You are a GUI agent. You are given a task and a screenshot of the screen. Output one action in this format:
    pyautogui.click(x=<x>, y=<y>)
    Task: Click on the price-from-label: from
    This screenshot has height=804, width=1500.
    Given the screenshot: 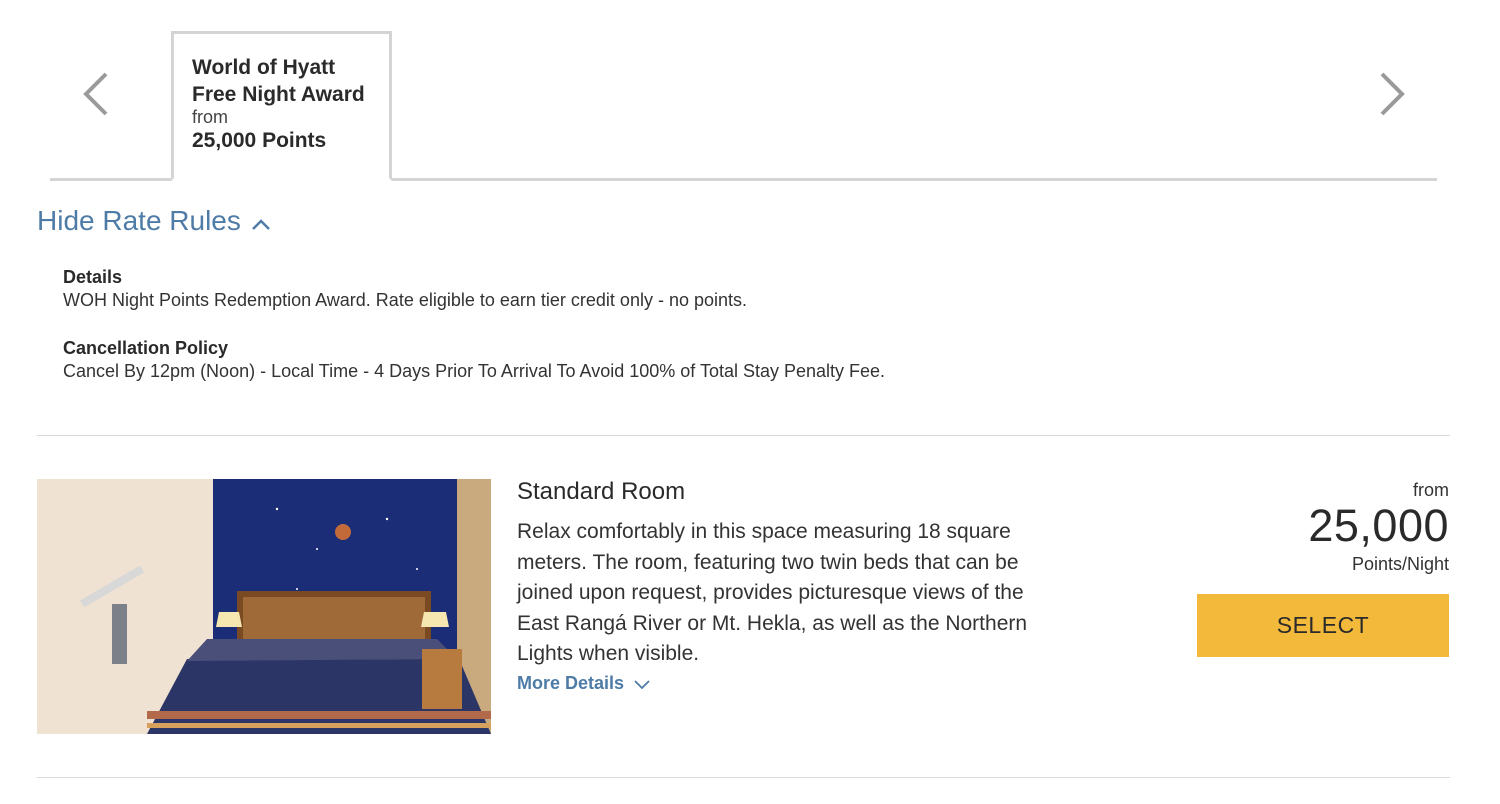 What is the action you would take?
    pyautogui.click(x=1431, y=490)
    